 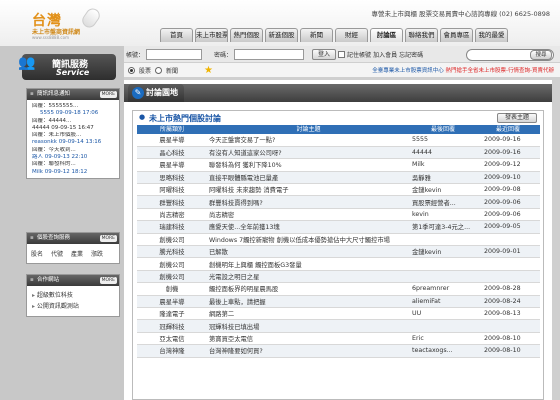 I want to click on site-logo: 台灣 未上市盤商資訊網 www.sss8888.com, so click(x=68, y=23).